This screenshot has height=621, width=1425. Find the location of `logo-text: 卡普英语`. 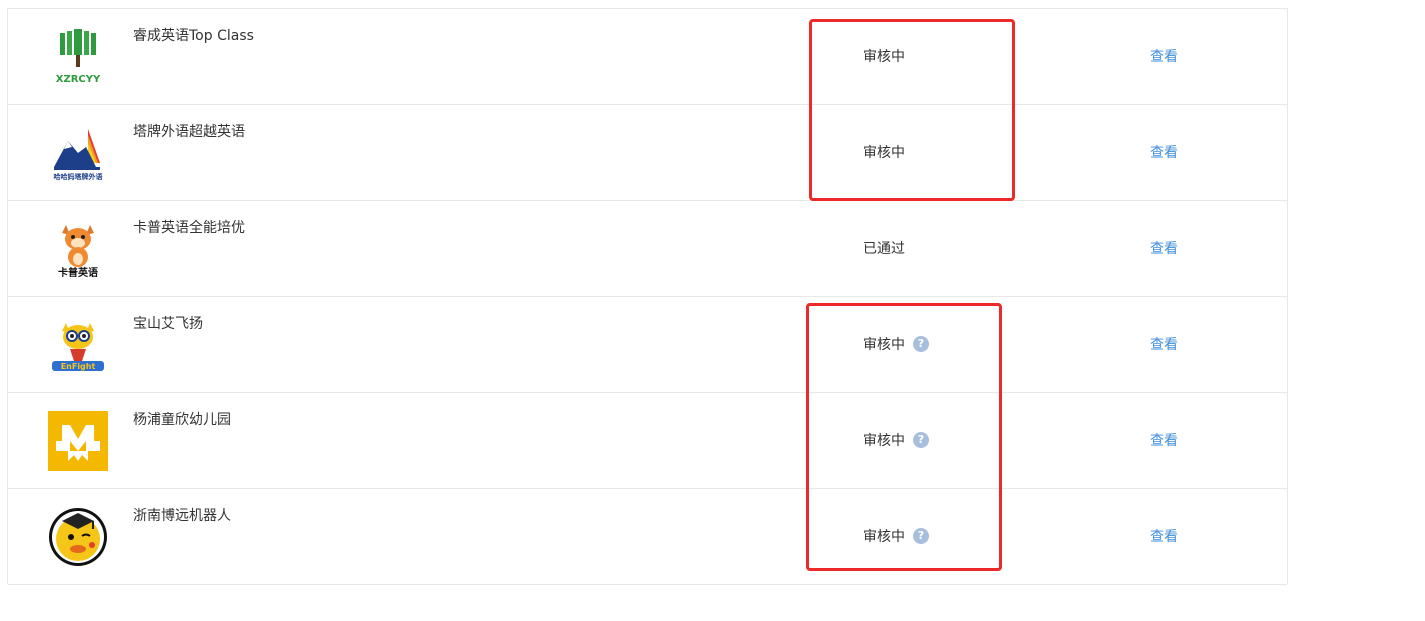

logo-text: 卡普英语 is located at coordinates (78, 272).